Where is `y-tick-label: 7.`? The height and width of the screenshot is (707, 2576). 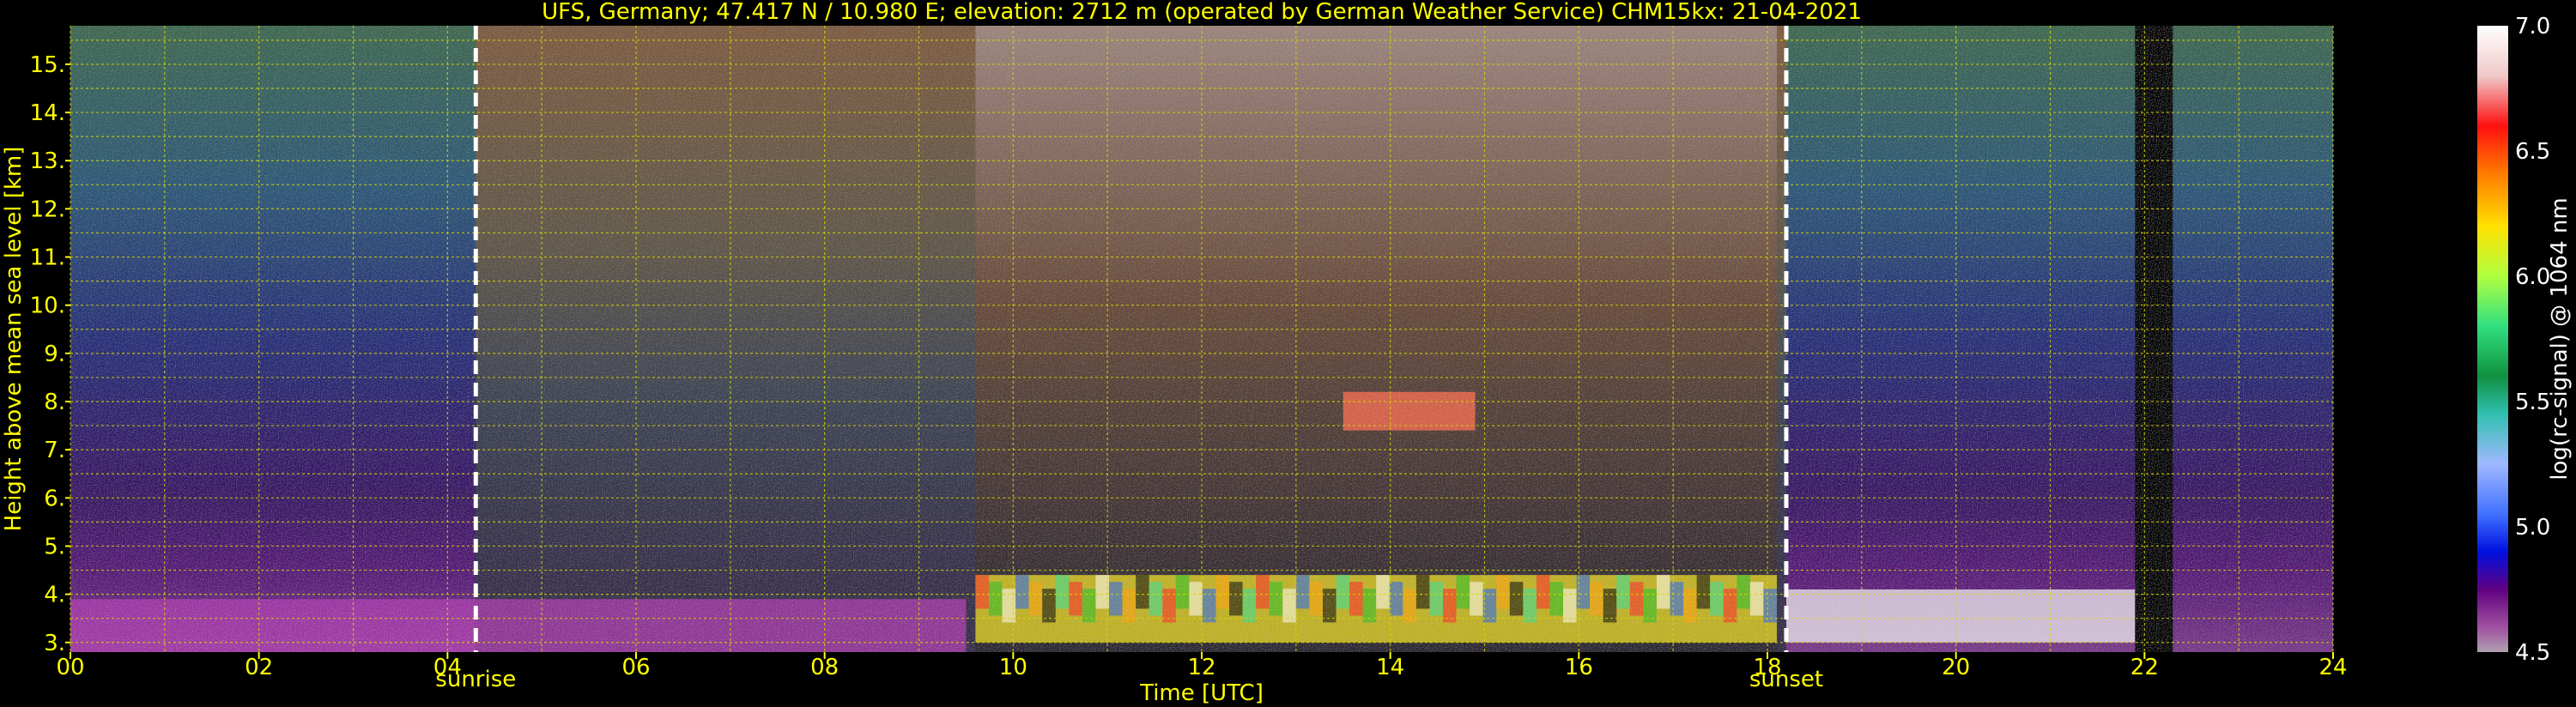
y-tick-label: 7. is located at coordinates (54, 451).